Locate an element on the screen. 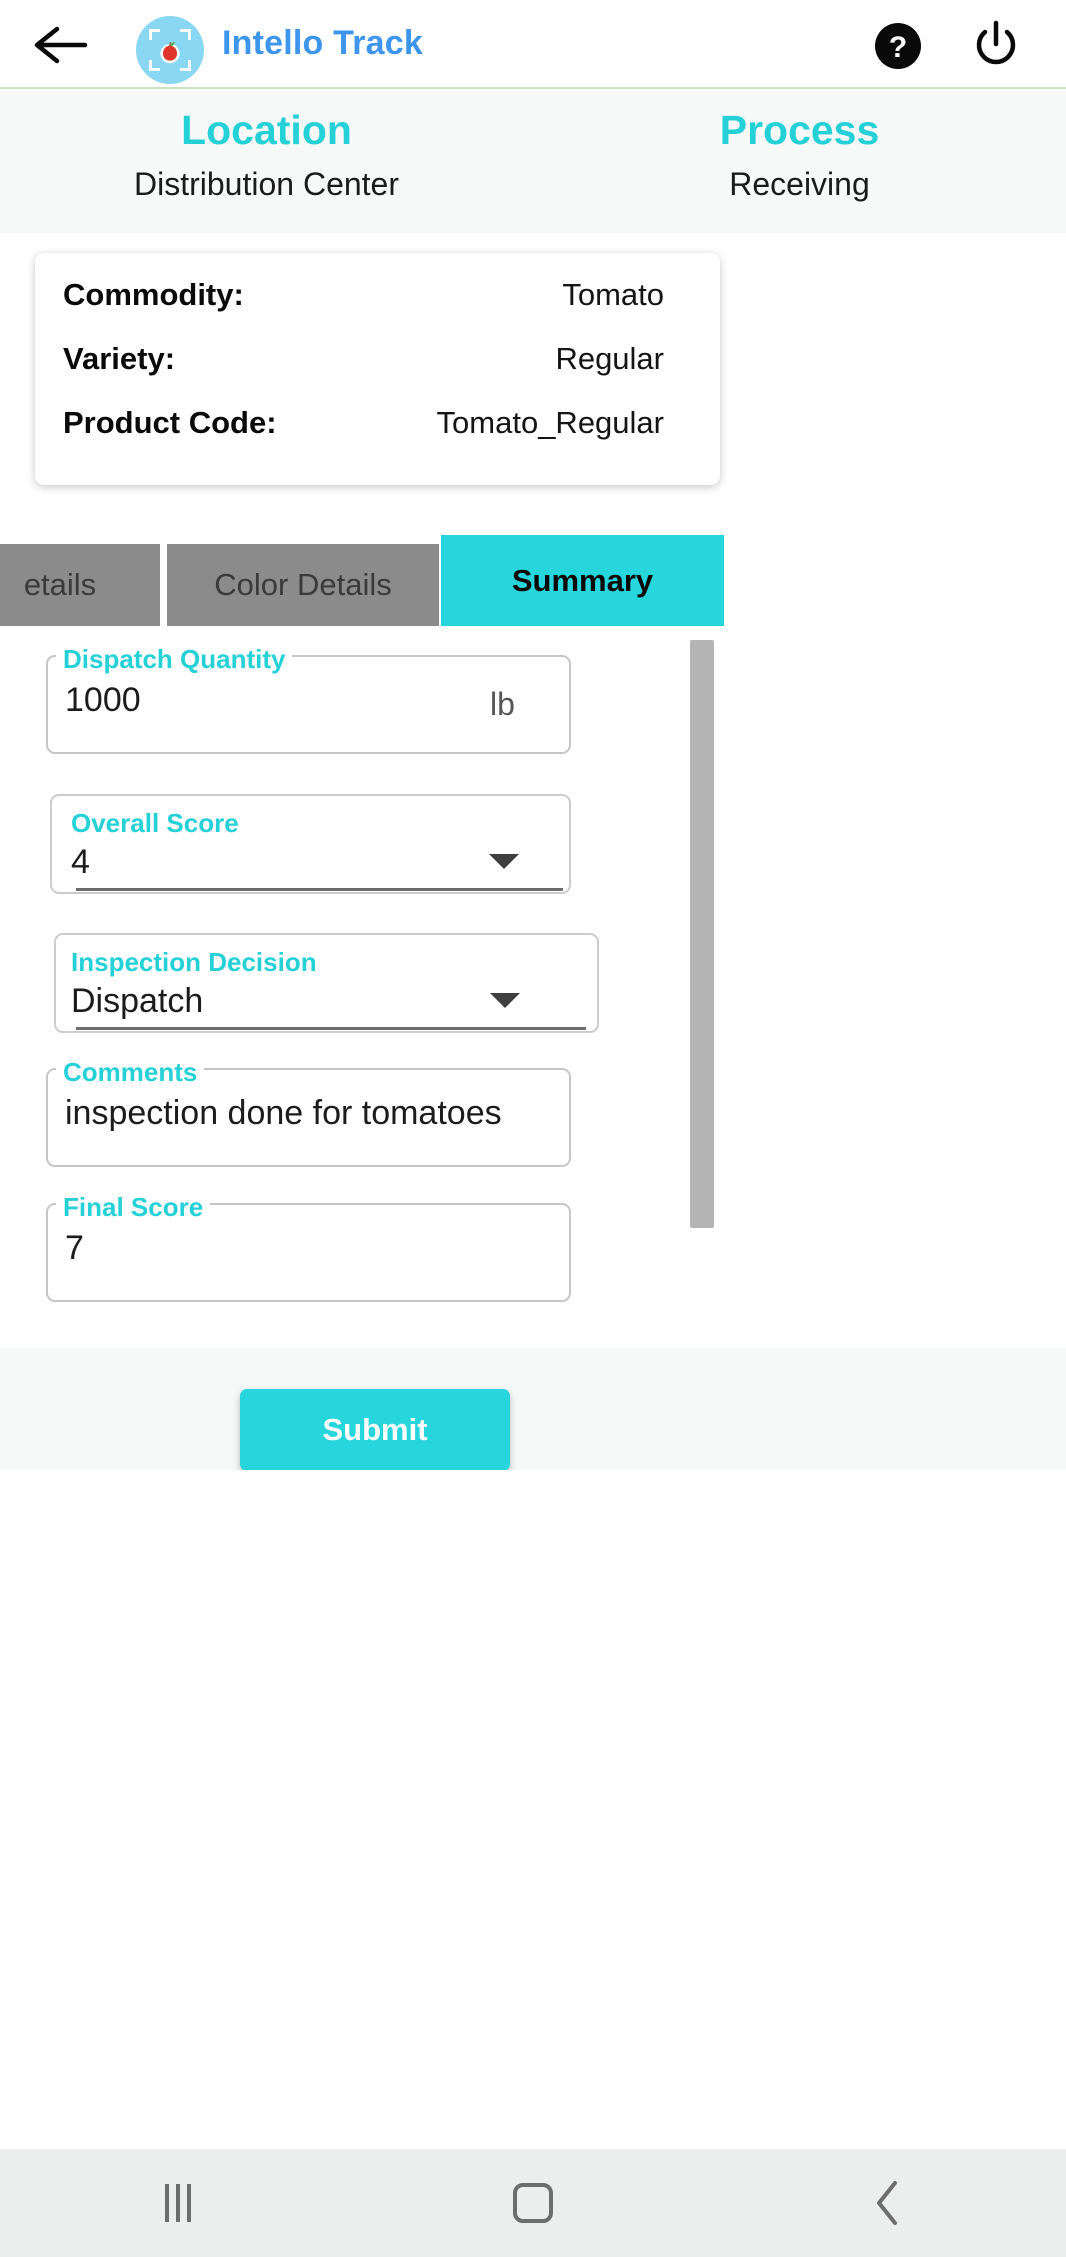  product-code-row: Product Code: Tomato_Regular is located at coordinates (377, 437).